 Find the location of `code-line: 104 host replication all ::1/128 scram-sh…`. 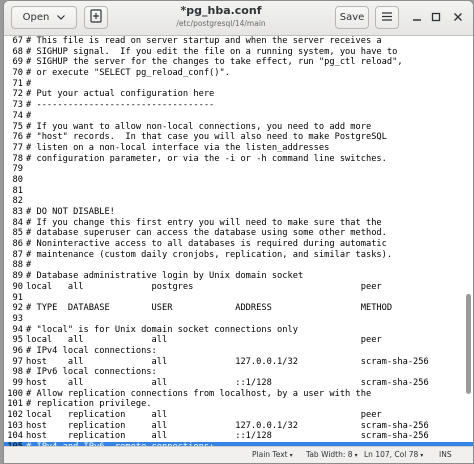

code-line: 104 host replication all ::1/128 scram-sh… is located at coordinates (238, 436).